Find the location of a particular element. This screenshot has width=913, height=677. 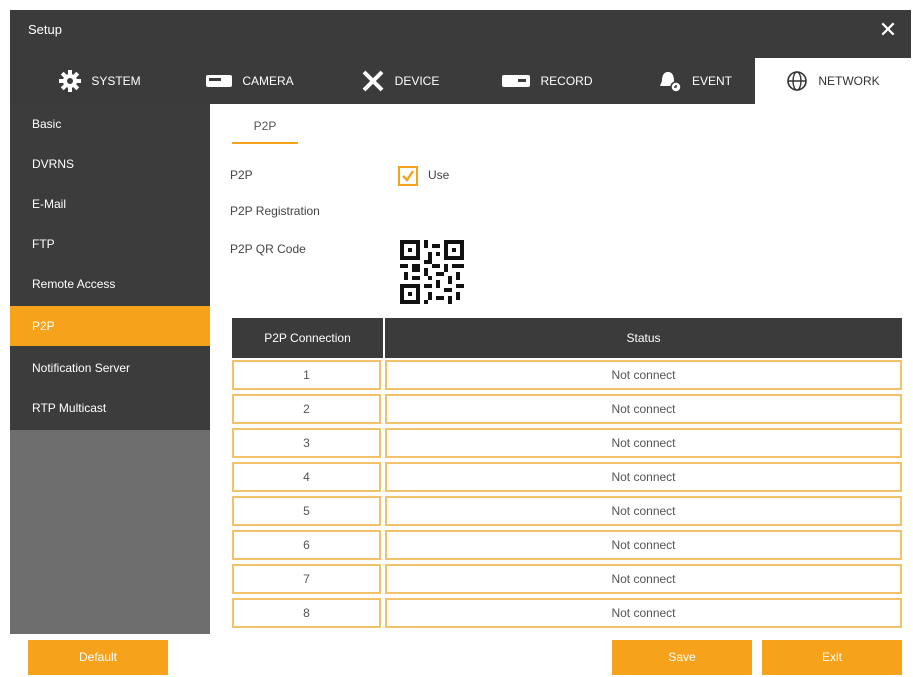

checkmark-icon is located at coordinates (408, 176).